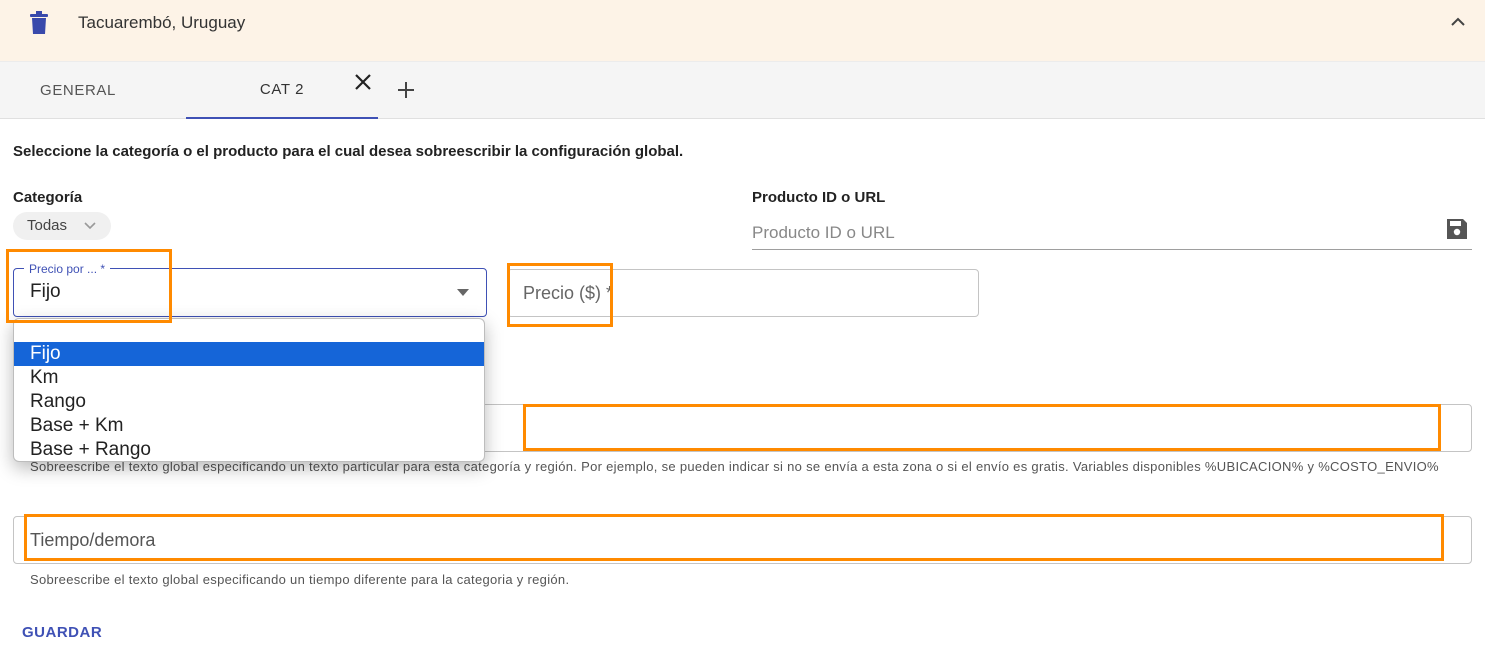 This screenshot has width=1485, height=656. What do you see at coordinates (463, 292) in the screenshot?
I see `dropdown-arrow-icon` at bounding box center [463, 292].